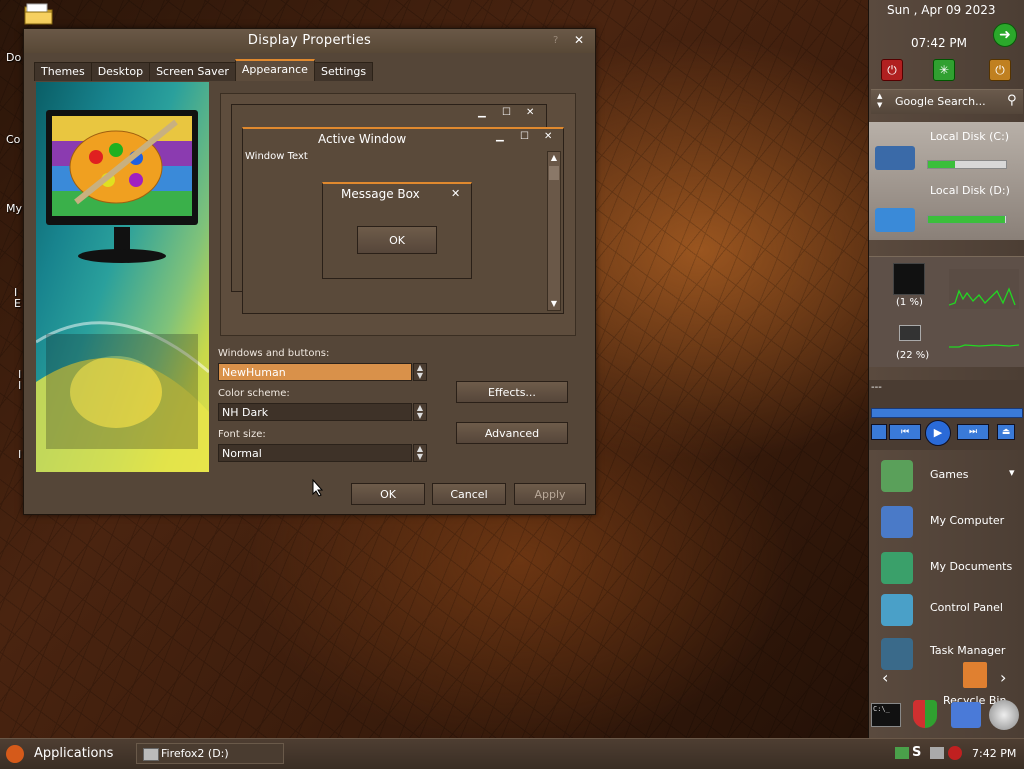  What do you see at coordinates (242, 434) in the screenshot?
I see `font-size-label: Font size:` at bounding box center [242, 434].